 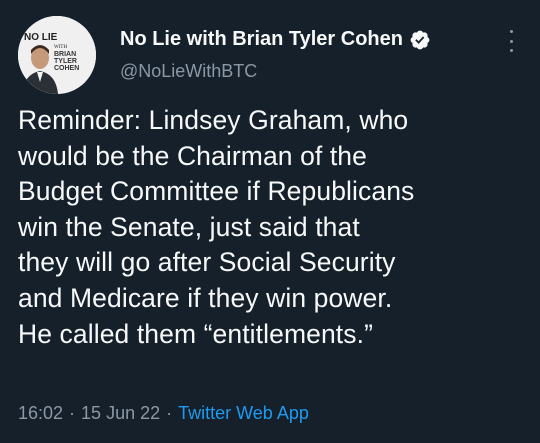 I want to click on tweet-text-line: He called them “entitlements.”, so click(x=196, y=333).